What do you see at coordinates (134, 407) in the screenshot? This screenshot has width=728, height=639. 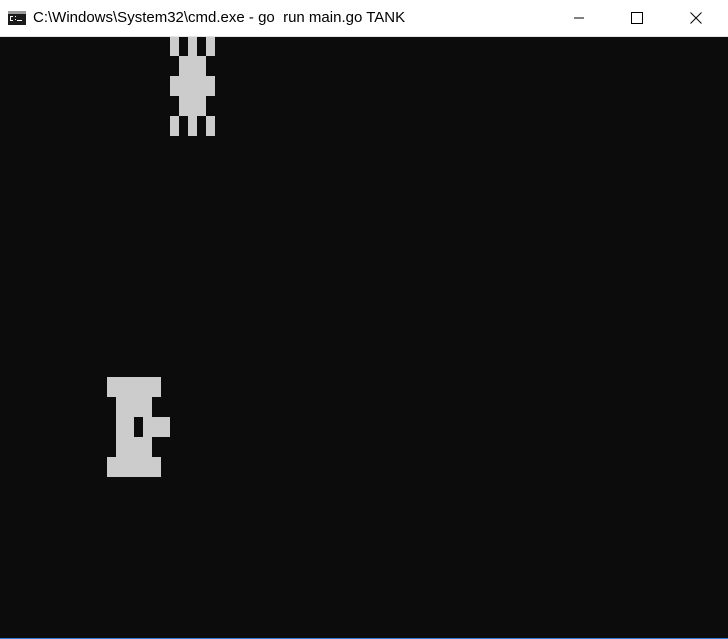 I see `player-tank-body-upper` at bounding box center [134, 407].